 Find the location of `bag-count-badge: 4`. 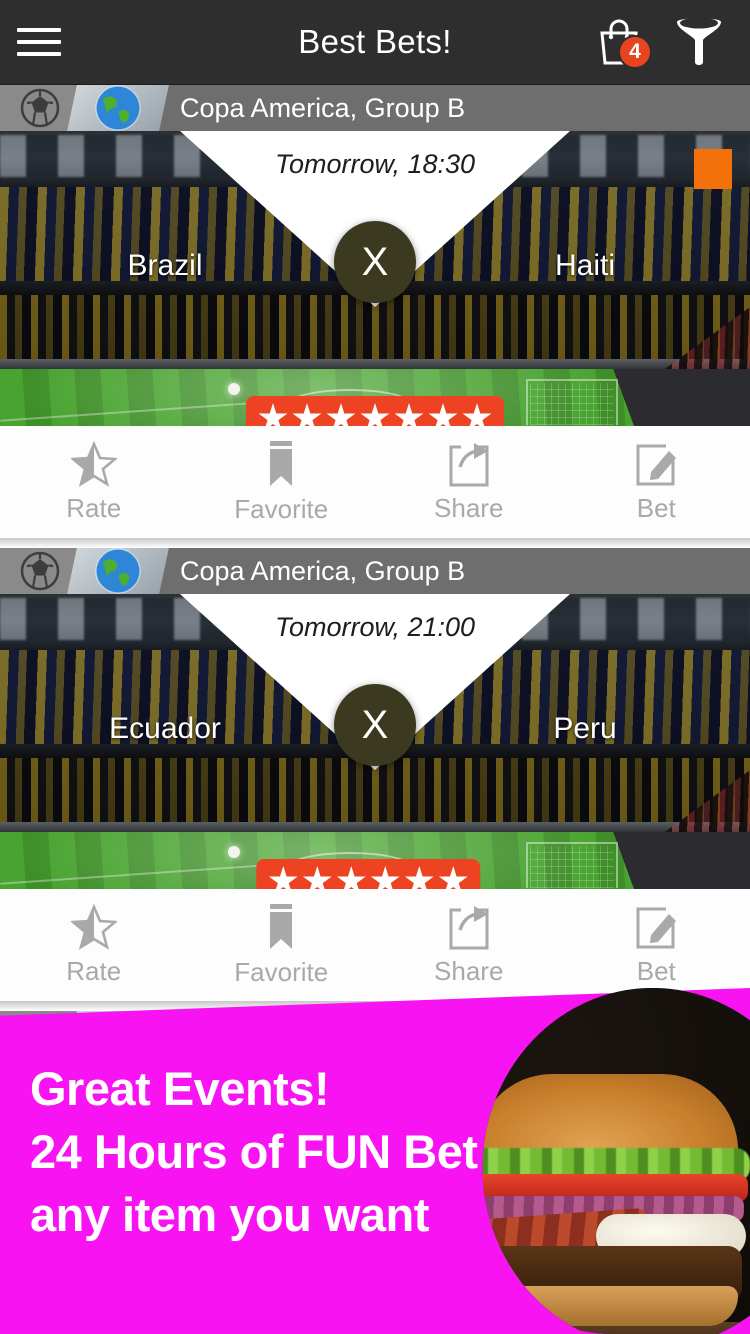

bag-count-badge: 4 is located at coordinates (635, 51).